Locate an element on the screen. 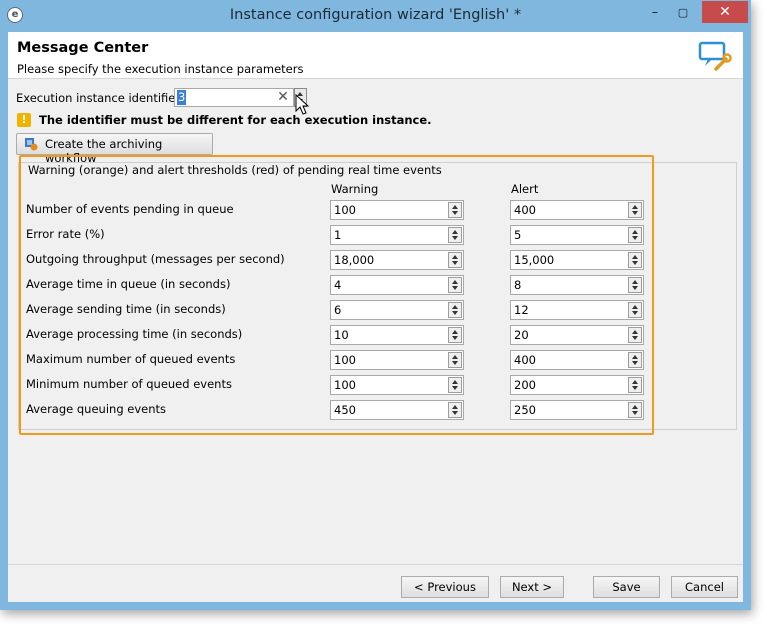 This screenshot has width=767, height=624. warning-input: 6 is located at coordinates (397, 310).